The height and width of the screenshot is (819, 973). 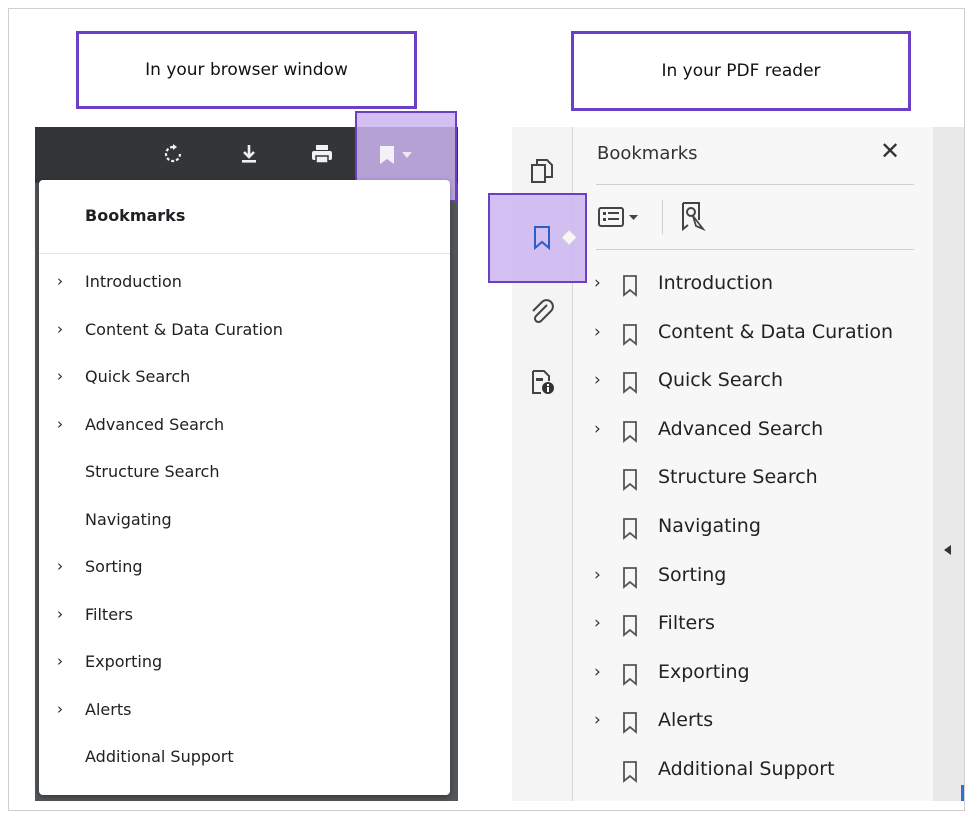 I want to click on attachment-icon, so click(x=542, y=313).